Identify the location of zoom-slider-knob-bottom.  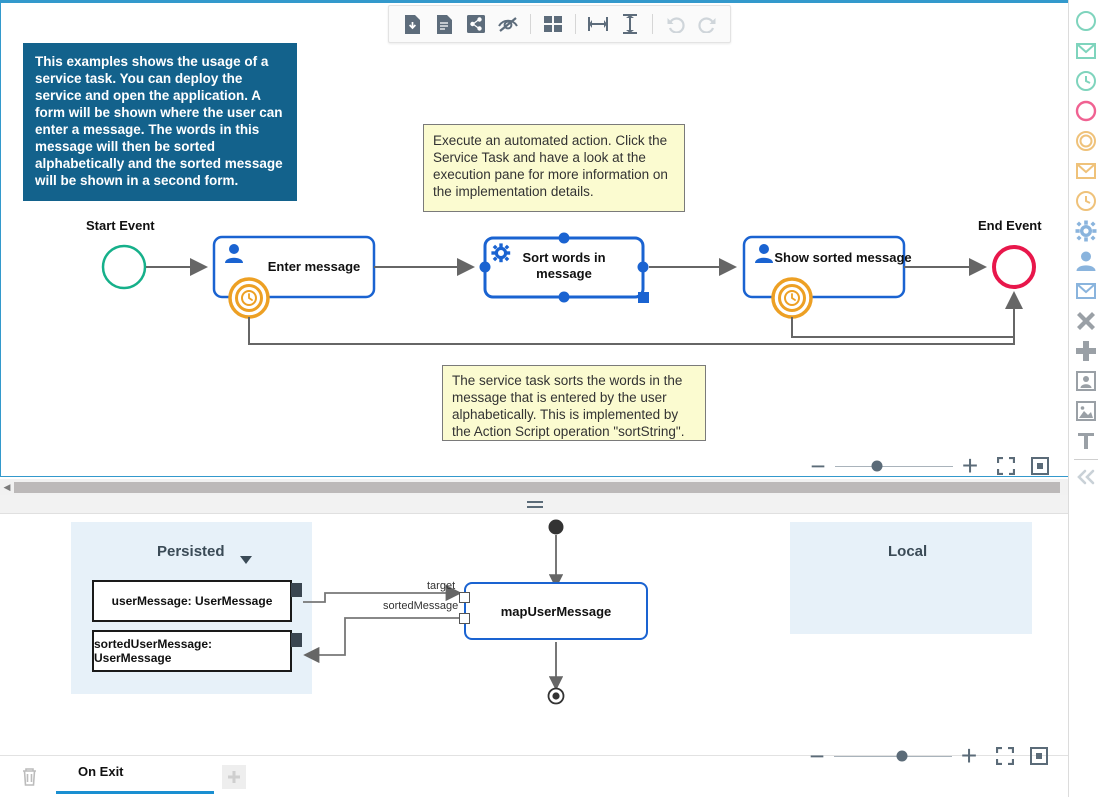
(902, 756).